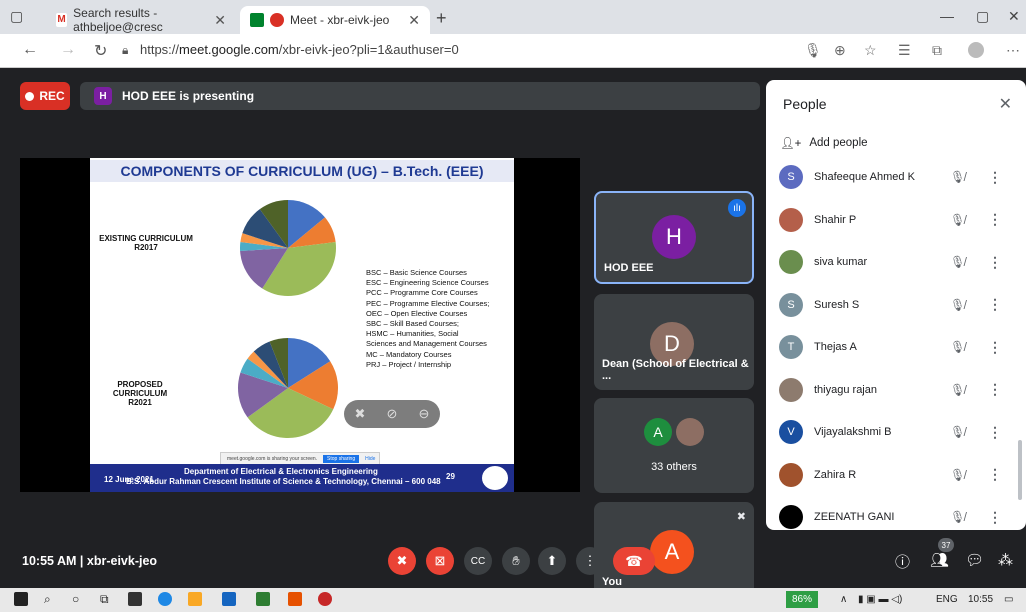 This screenshot has height=612, width=1026. What do you see at coordinates (341, 459) in the screenshot?
I see `stop-sharing-button: Stop sharing` at bounding box center [341, 459].